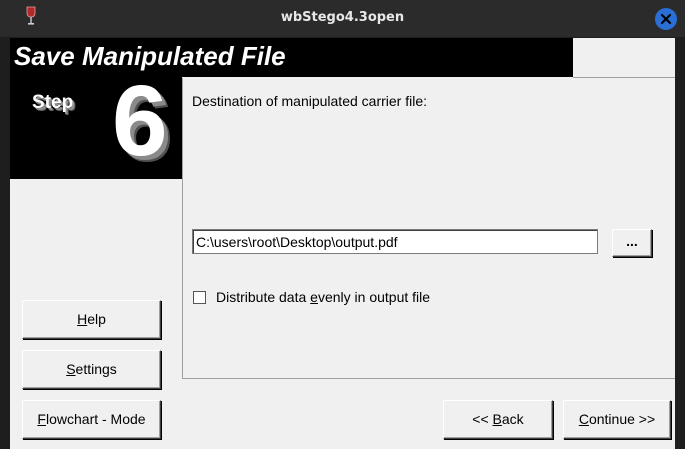 The height and width of the screenshot is (449, 685). Describe the element at coordinates (199, 297) in the screenshot. I see `distribute-checkbox` at that location.